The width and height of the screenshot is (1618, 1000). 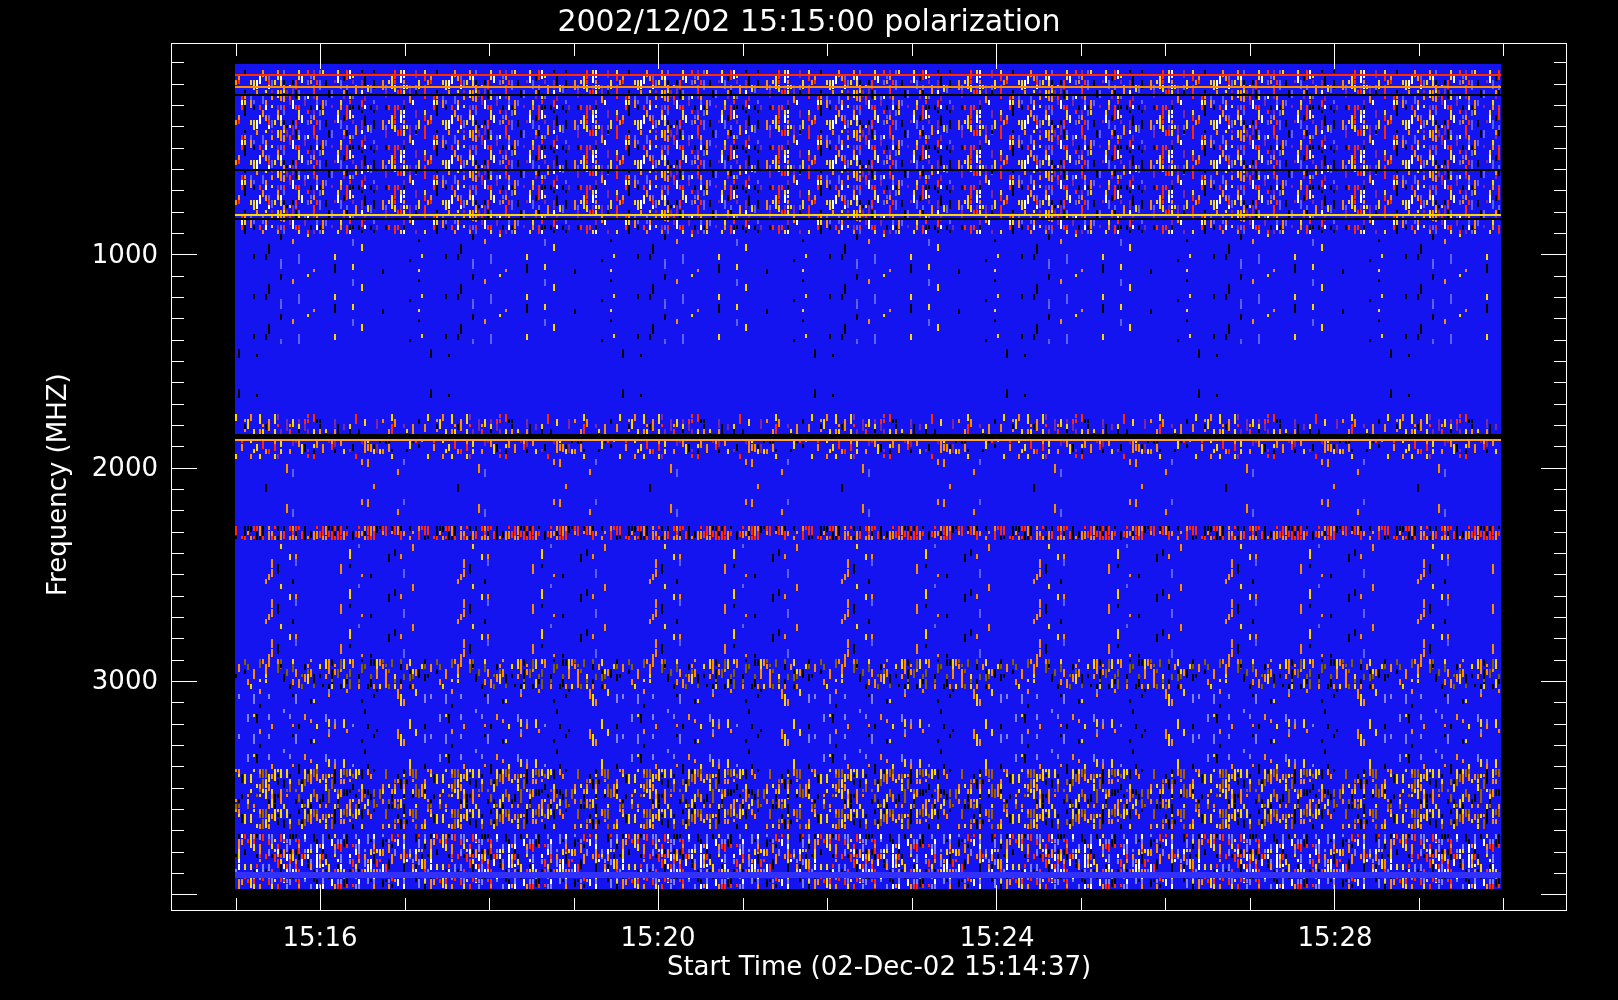 I want to click on x-tick-label: 15:16, so click(x=320, y=937).